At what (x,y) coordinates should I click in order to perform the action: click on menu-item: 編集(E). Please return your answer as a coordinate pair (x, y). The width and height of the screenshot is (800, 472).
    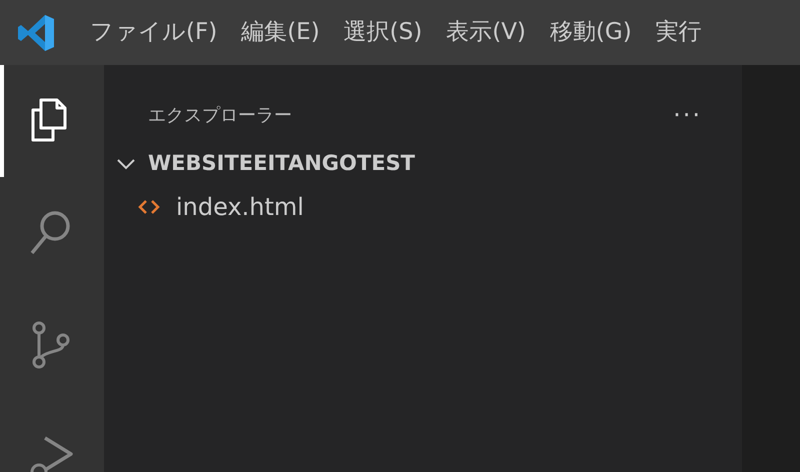
    Looking at the image, I should click on (280, 32).